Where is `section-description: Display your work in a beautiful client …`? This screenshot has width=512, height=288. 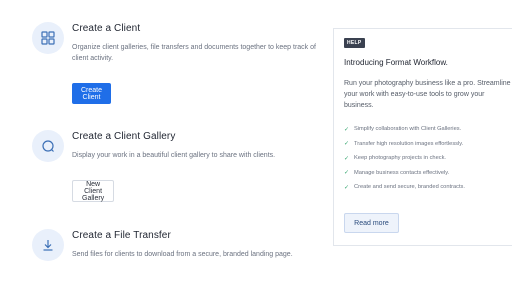 section-description: Display your work in a beautiful client … is located at coordinates (174, 155).